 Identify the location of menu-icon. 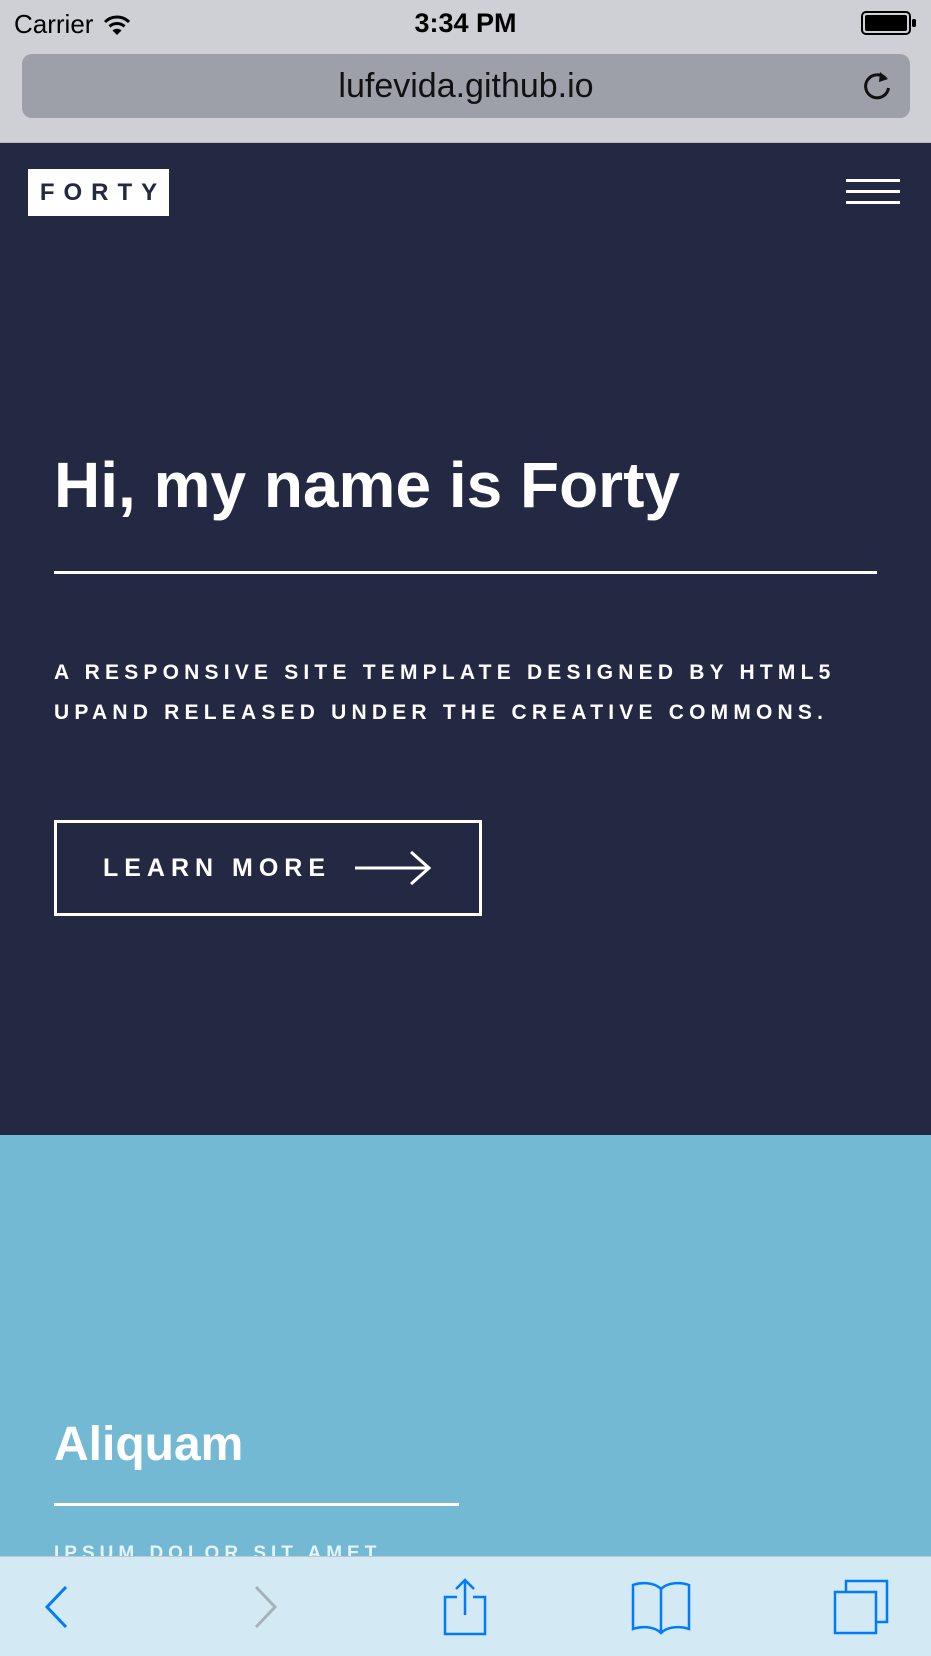
(873, 192).